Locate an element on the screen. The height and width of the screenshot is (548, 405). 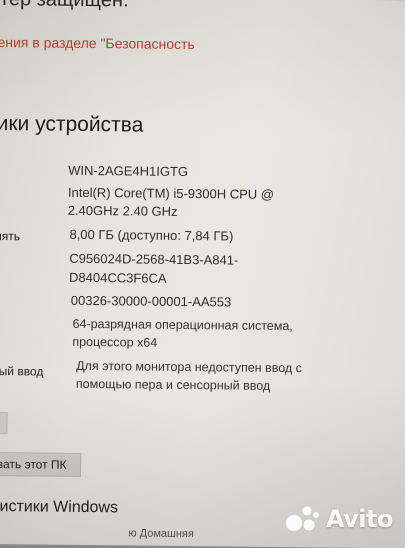
device-id-value-line2: D8404CC3F6CA is located at coordinates (117, 277).